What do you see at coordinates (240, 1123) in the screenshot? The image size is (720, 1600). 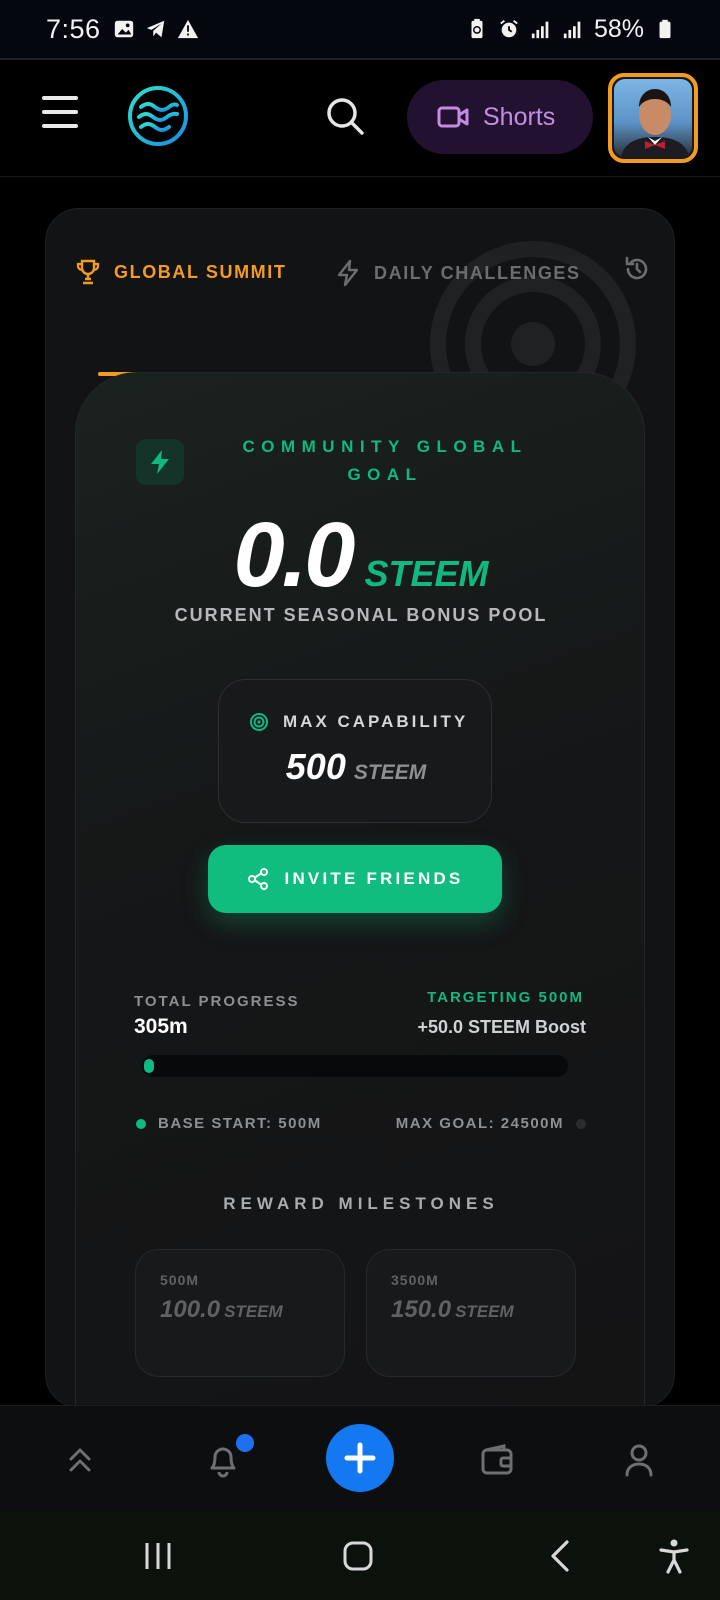 I see `base-start-label: BASE START: 500M` at bounding box center [240, 1123].